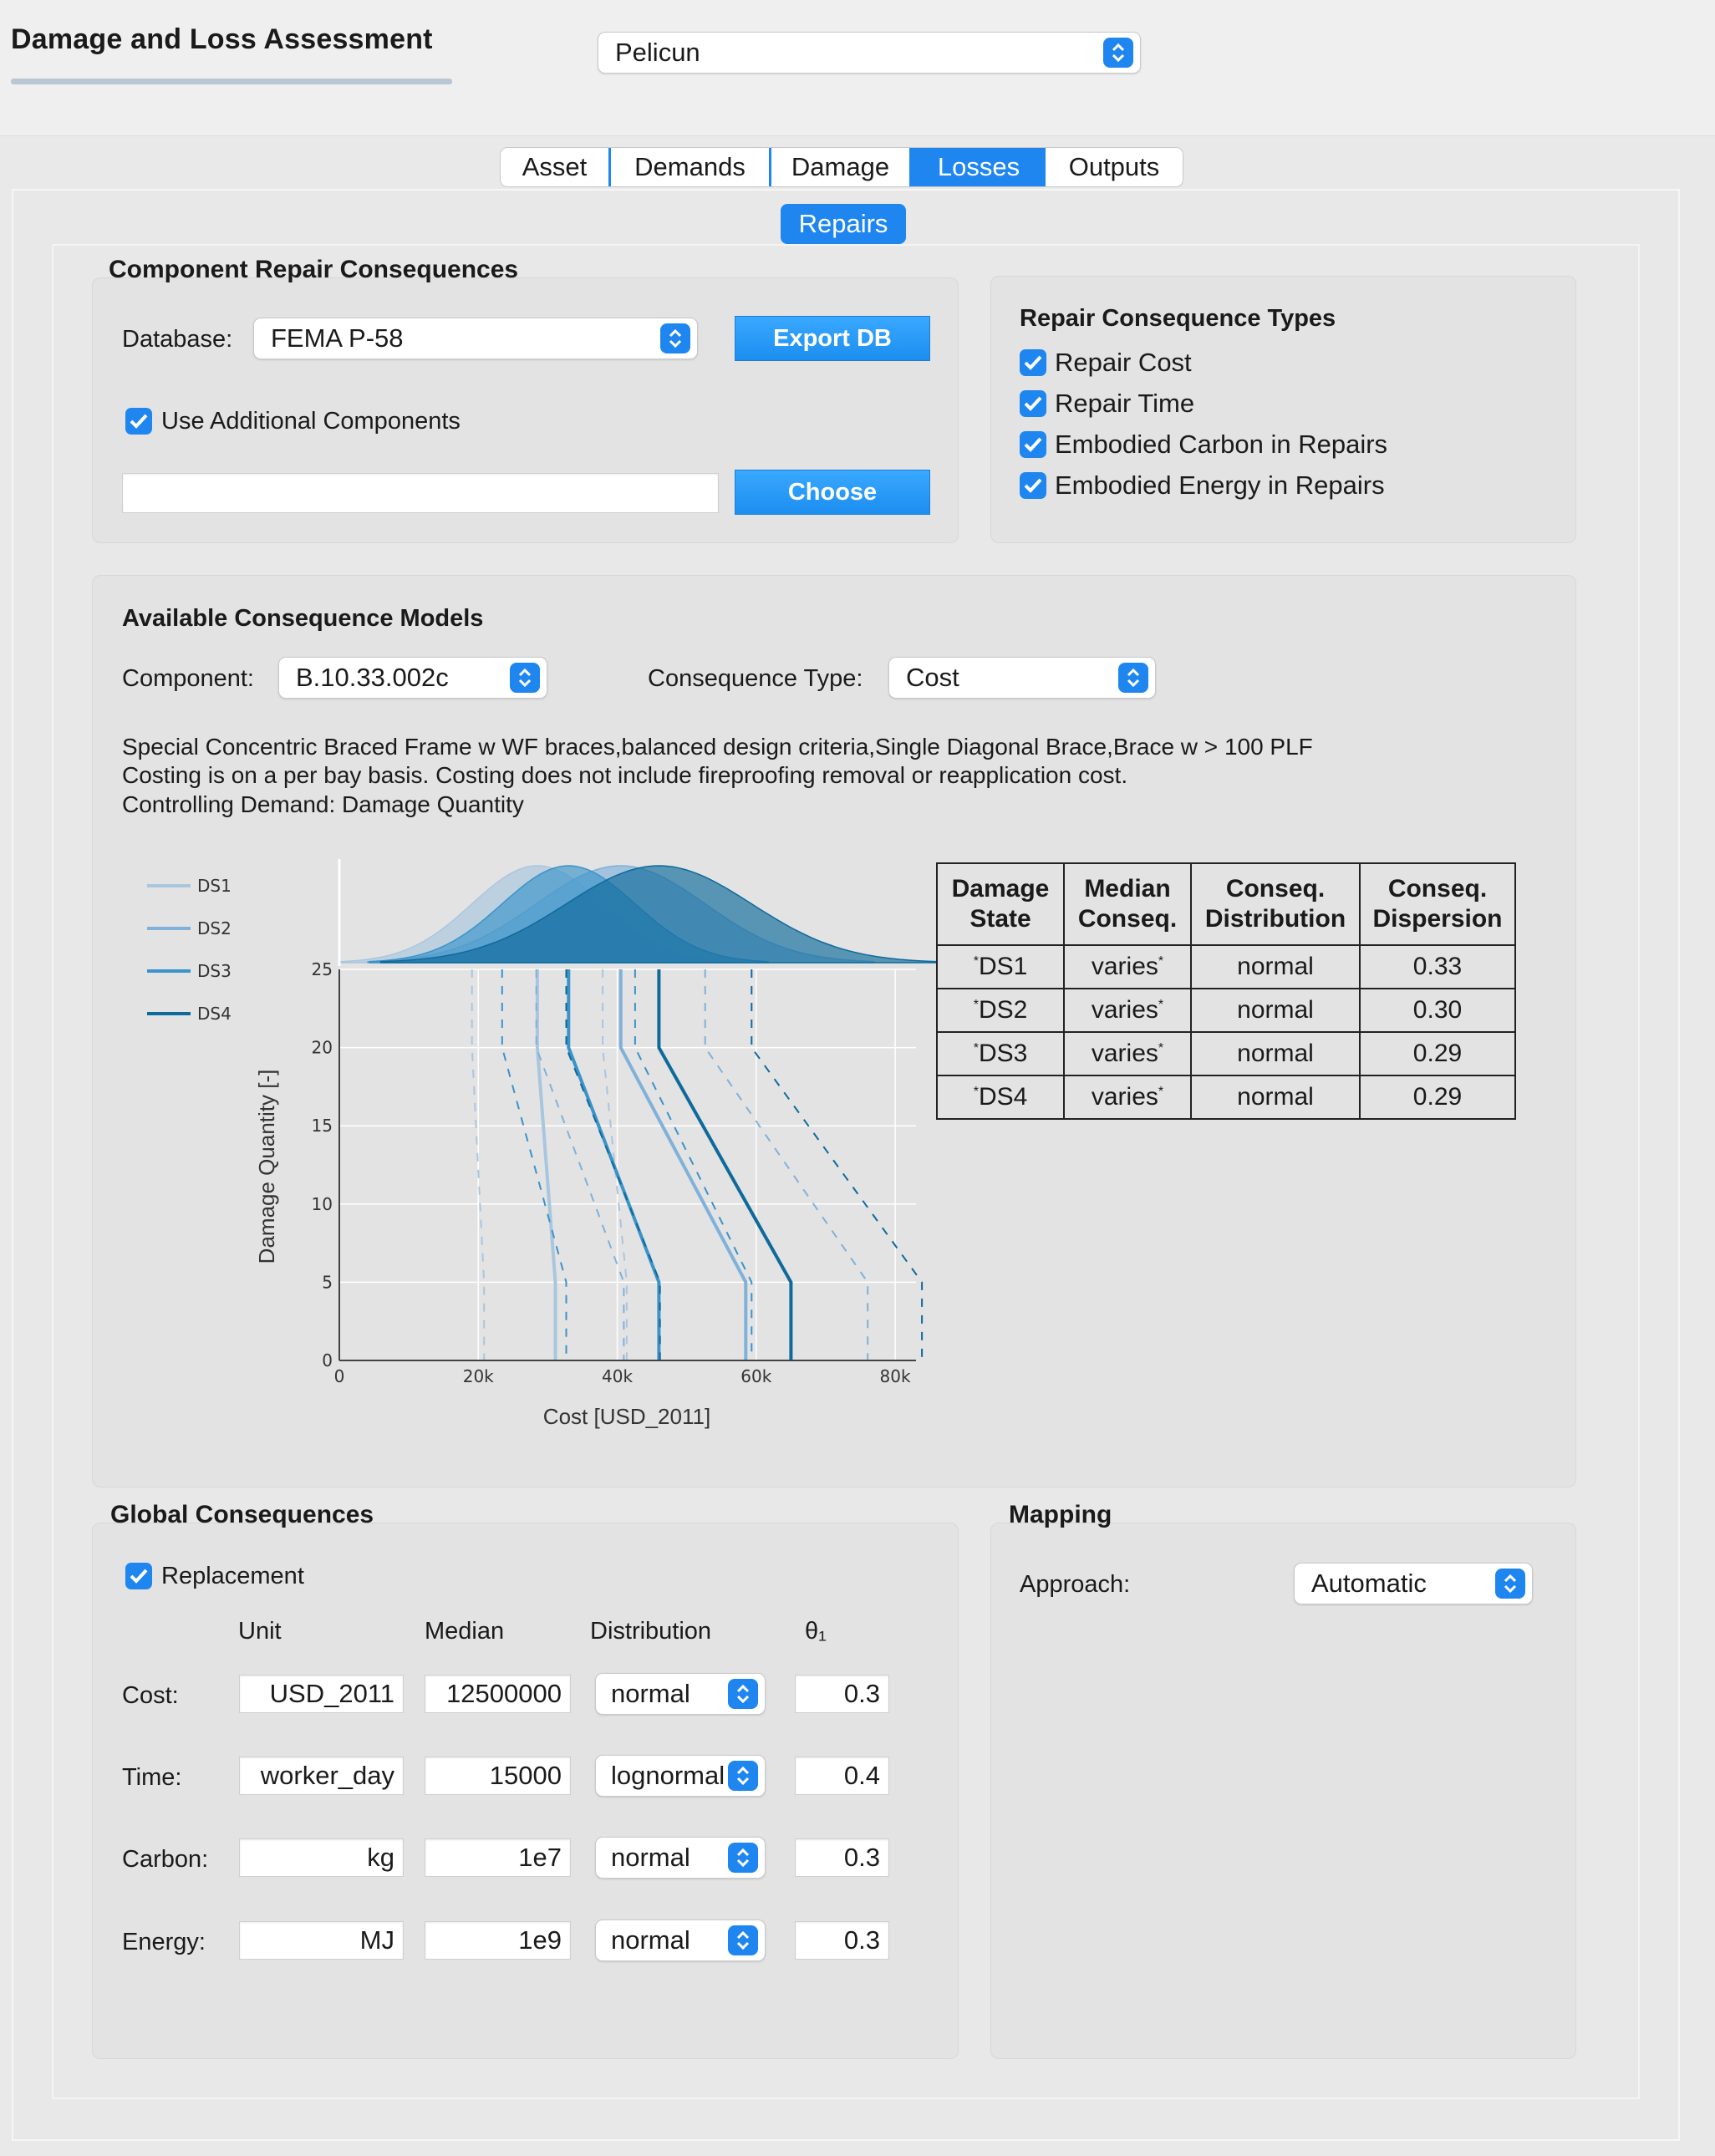 The image size is (1715, 2156). I want to click on app-select: Pelicun, so click(870, 53).